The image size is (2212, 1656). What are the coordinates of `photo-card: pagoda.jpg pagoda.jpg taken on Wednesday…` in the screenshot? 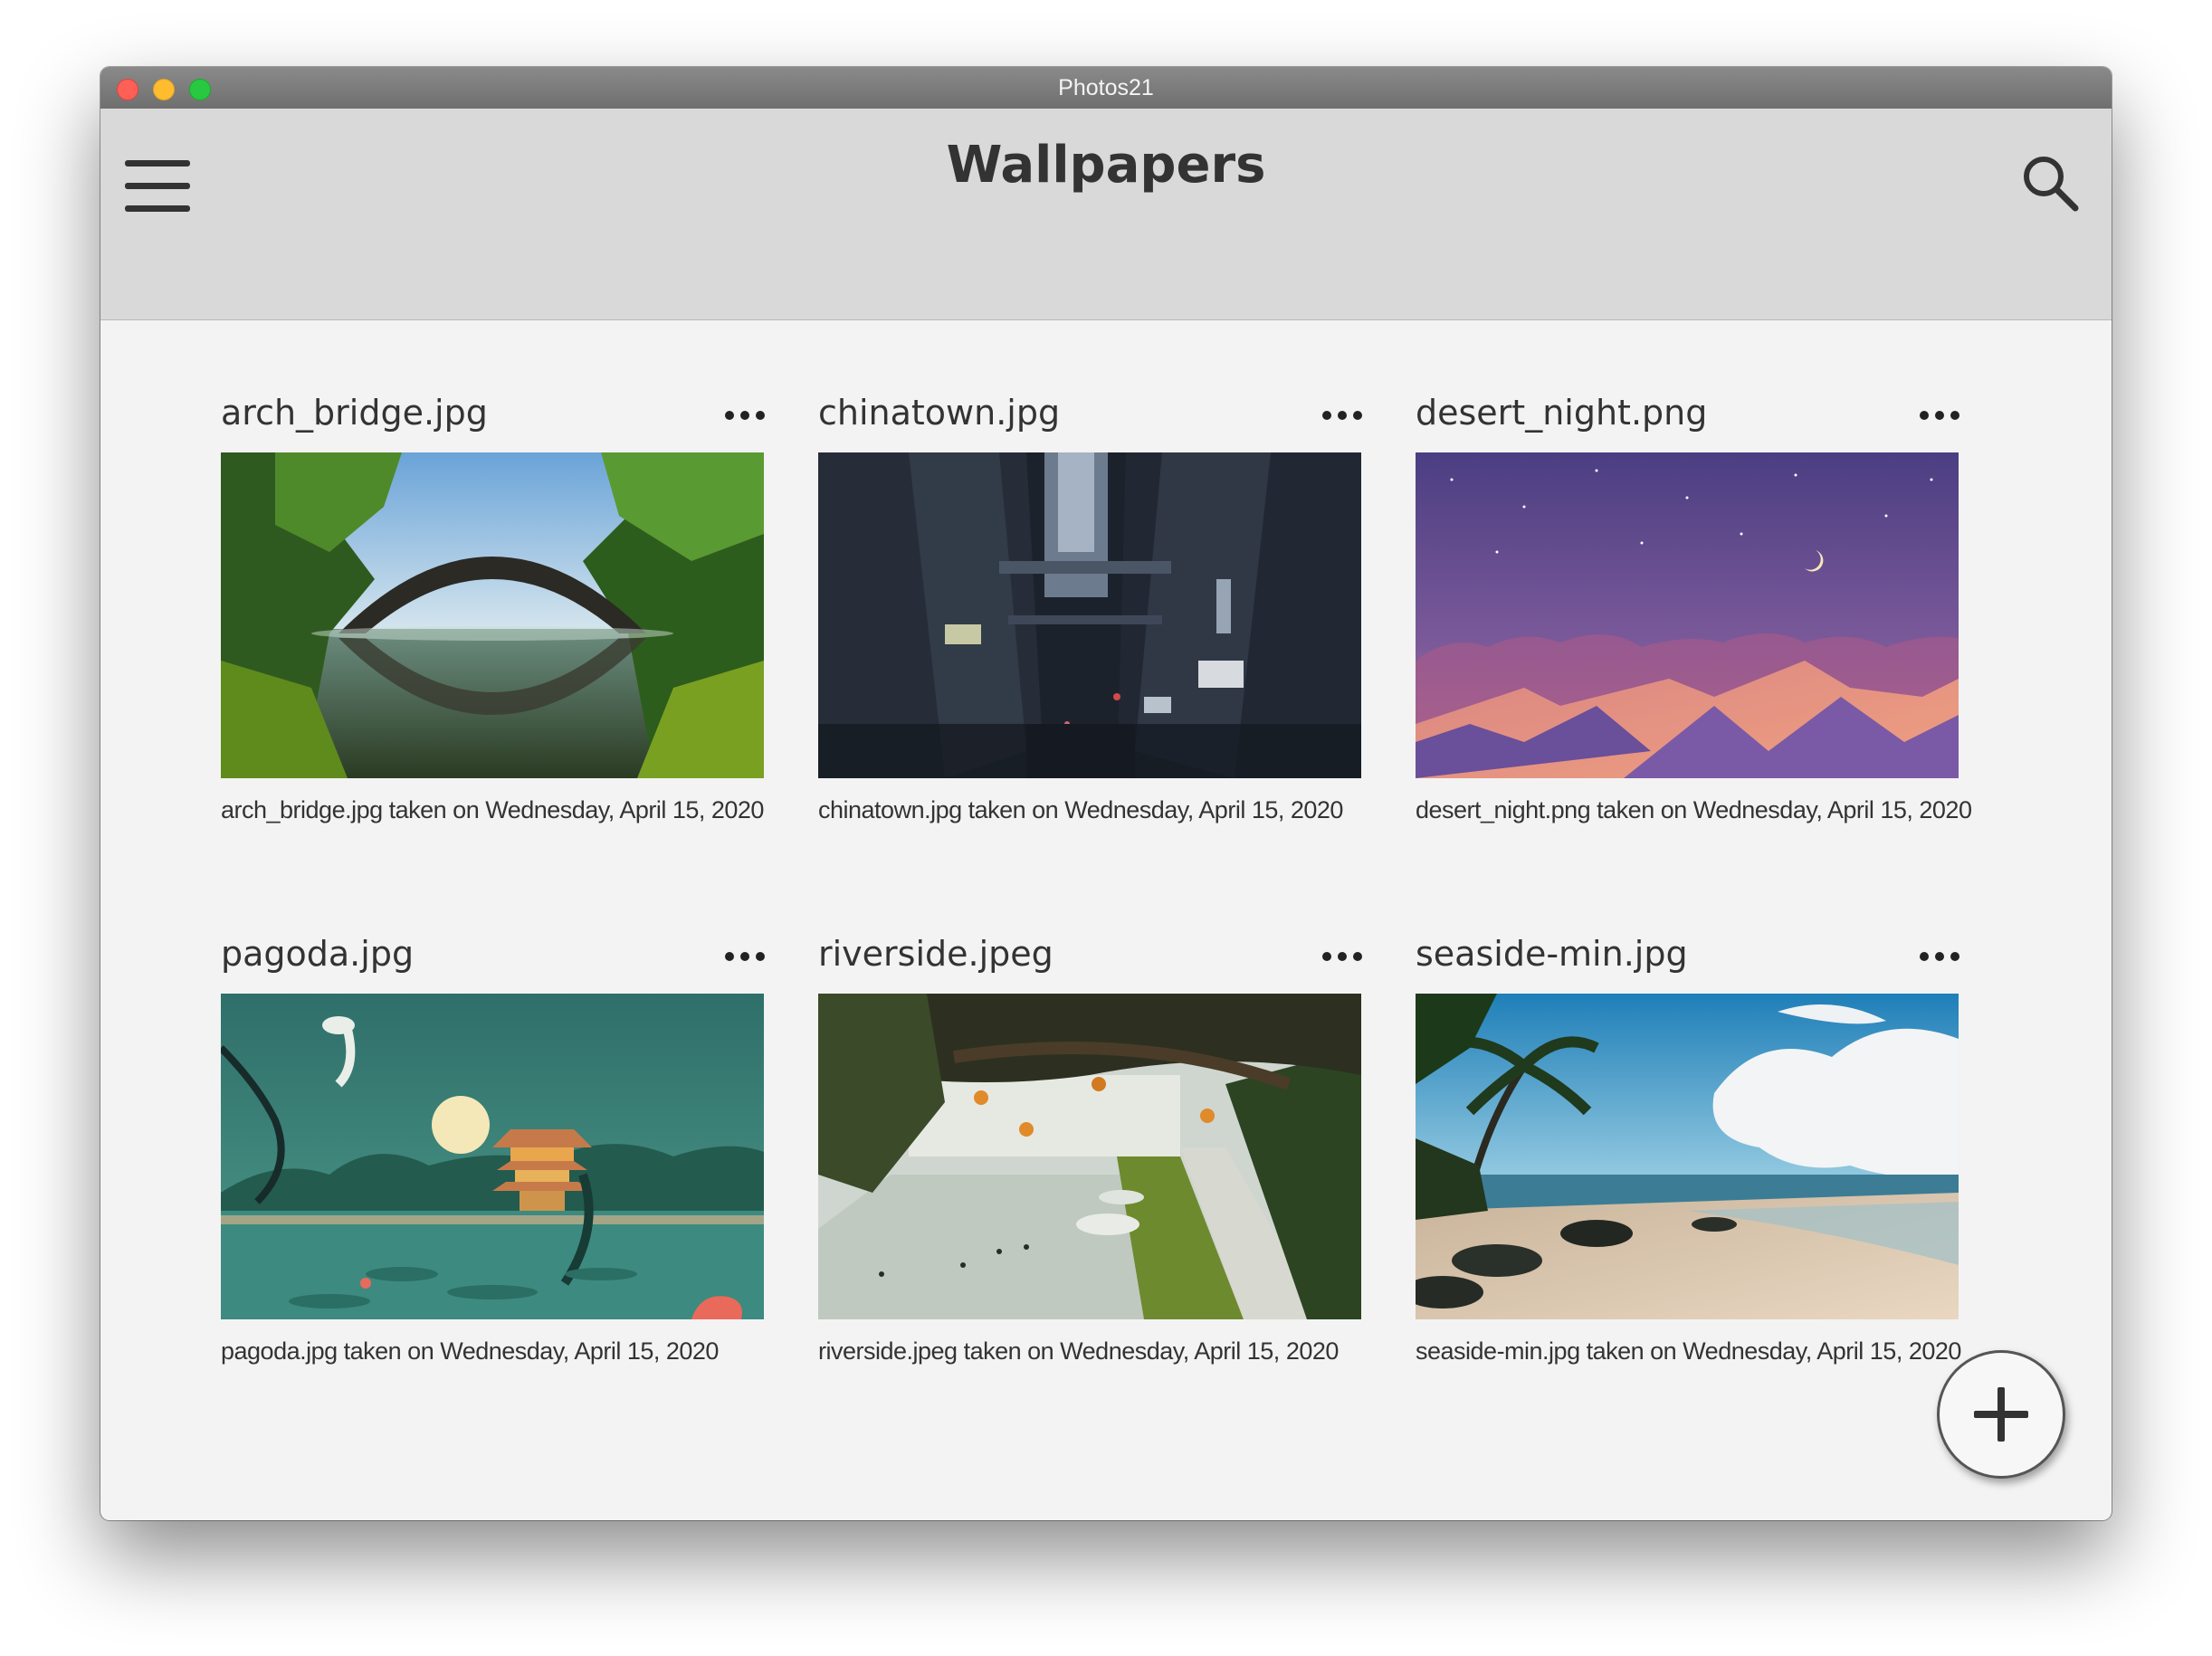 It's located at (493, 1149).